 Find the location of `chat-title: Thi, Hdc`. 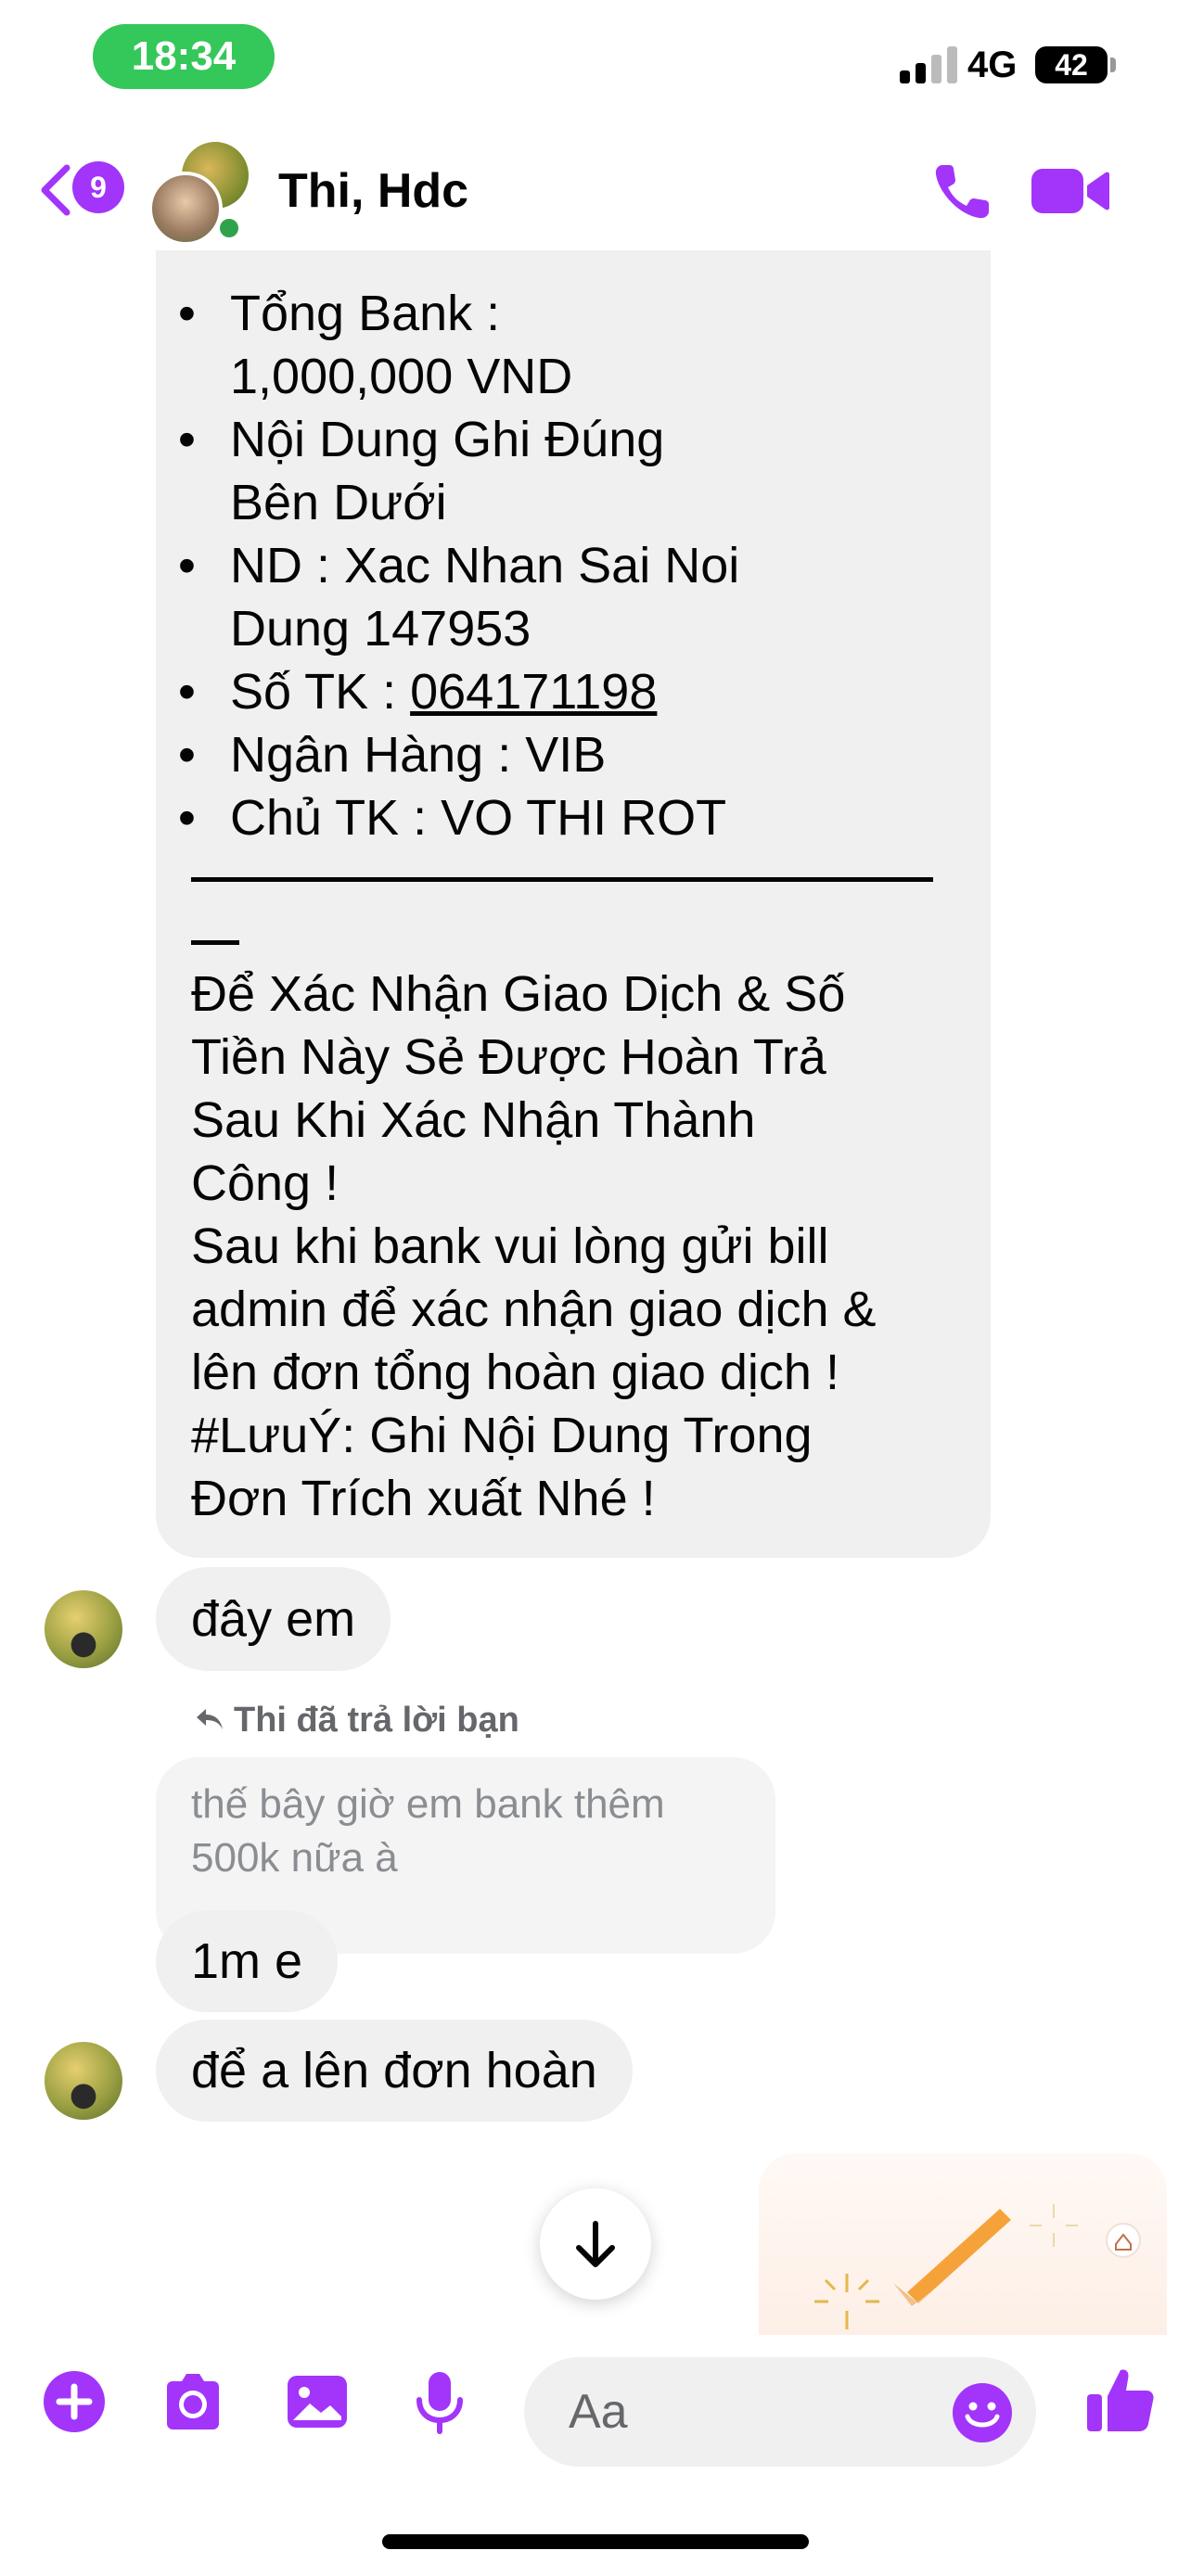

chat-title: Thi, Hdc is located at coordinates (373, 191).